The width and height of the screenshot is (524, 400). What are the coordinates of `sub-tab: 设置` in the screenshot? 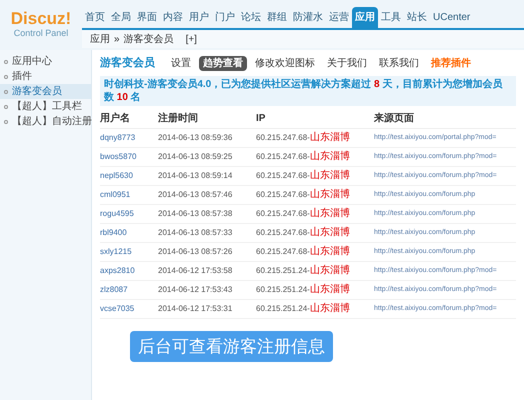 It's located at (181, 63).